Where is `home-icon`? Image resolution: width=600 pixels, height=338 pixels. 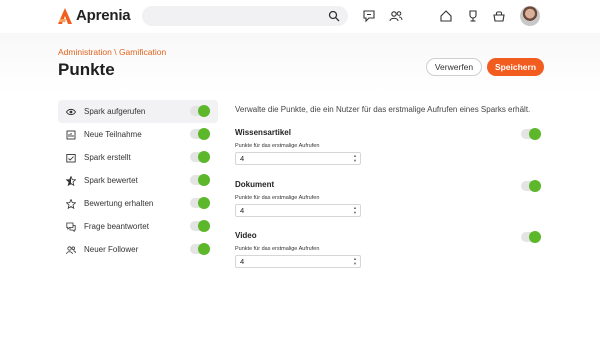 home-icon is located at coordinates (446, 16).